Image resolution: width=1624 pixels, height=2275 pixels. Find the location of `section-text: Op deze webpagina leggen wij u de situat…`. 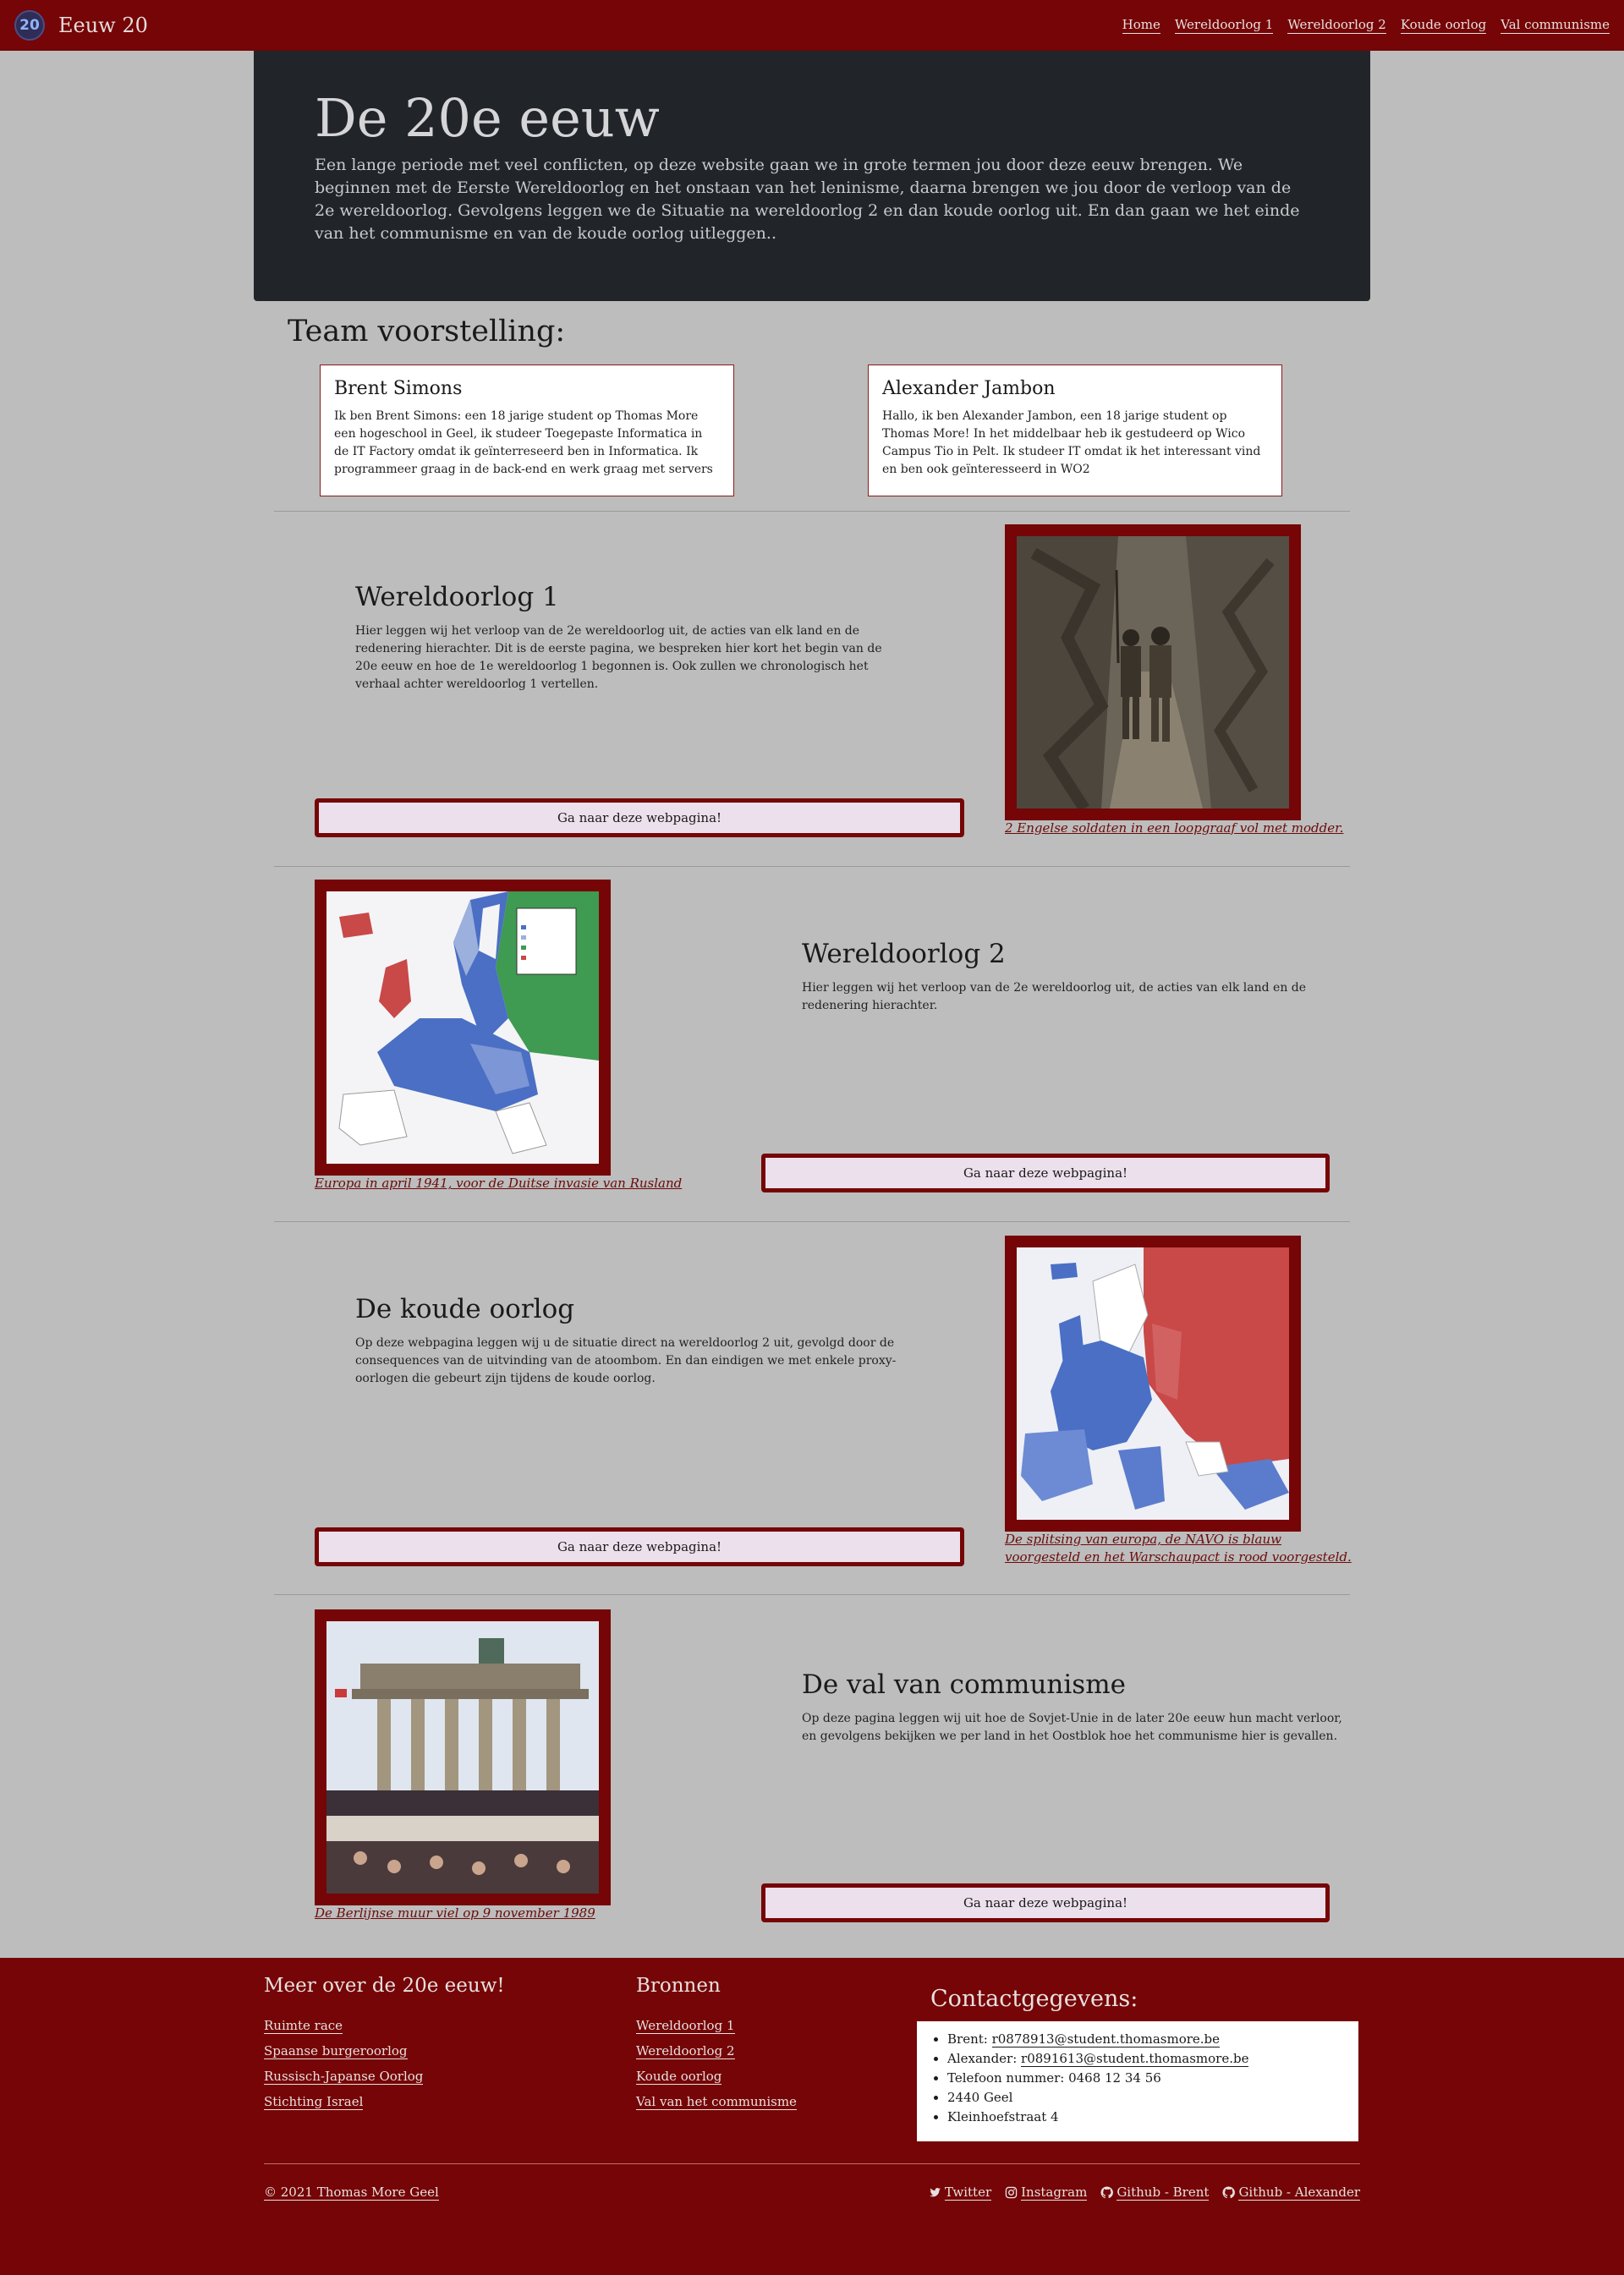

section-text: Op deze webpagina leggen wij u de situat… is located at coordinates (626, 1360).